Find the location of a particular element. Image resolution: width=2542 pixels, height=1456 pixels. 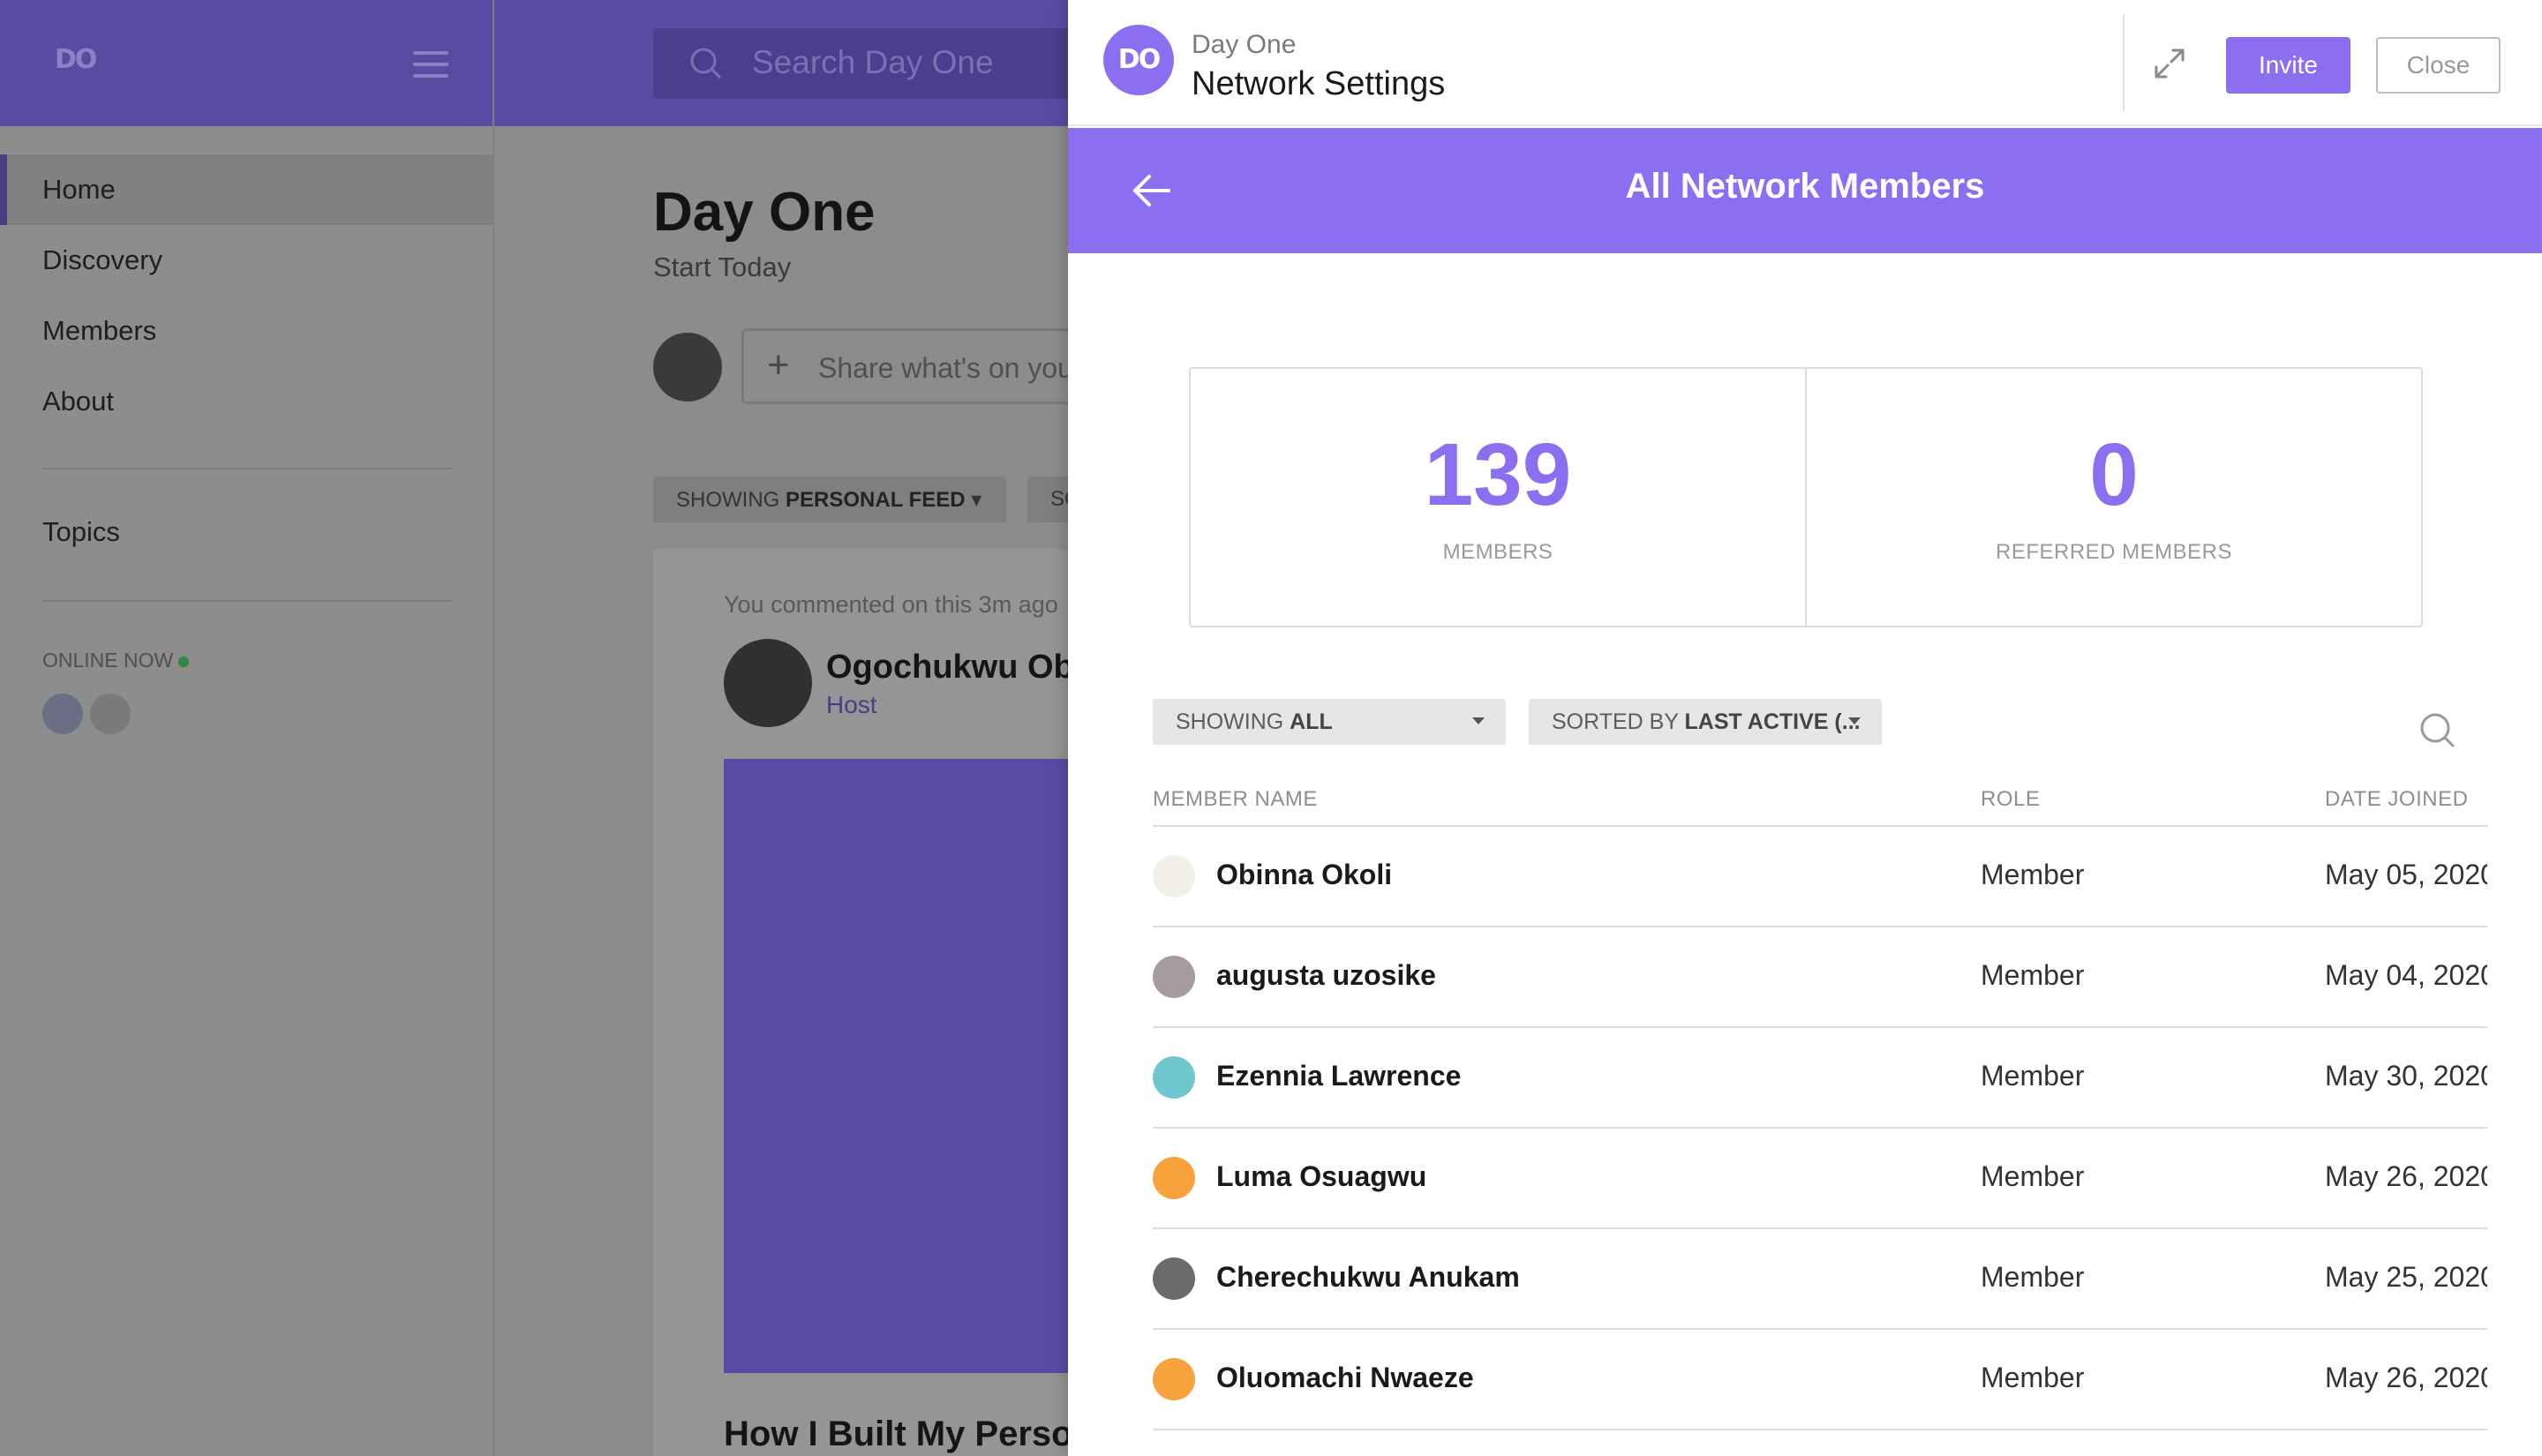

feed-filter-value: PERSONAL FEED is located at coordinates (876, 500).